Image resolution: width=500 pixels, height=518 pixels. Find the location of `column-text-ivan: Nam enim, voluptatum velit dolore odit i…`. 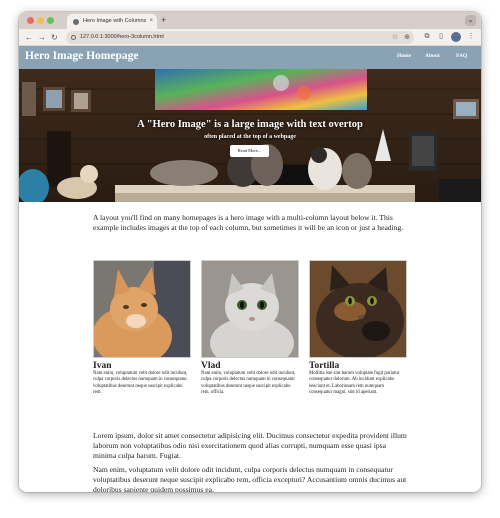

column-text-ivan: Nam enim, voluptatum velit dolore odit i… is located at coordinates (140, 383).